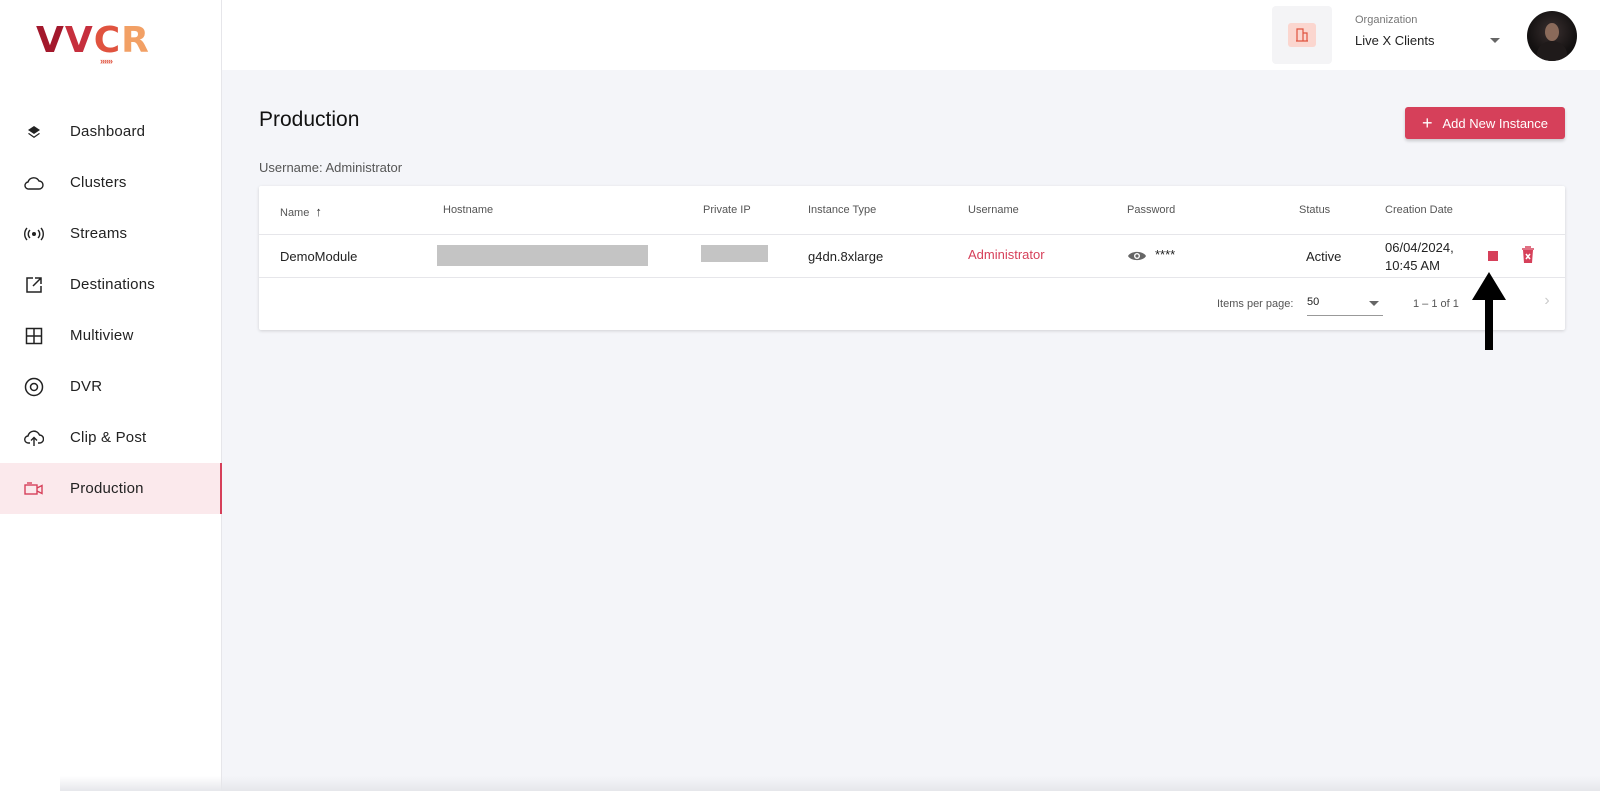 The width and height of the screenshot is (1600, 791). Describe the element at coordinates (1495, 123) in the screenshot. I see `add-new-instance-label: Add New Instance` at that location.